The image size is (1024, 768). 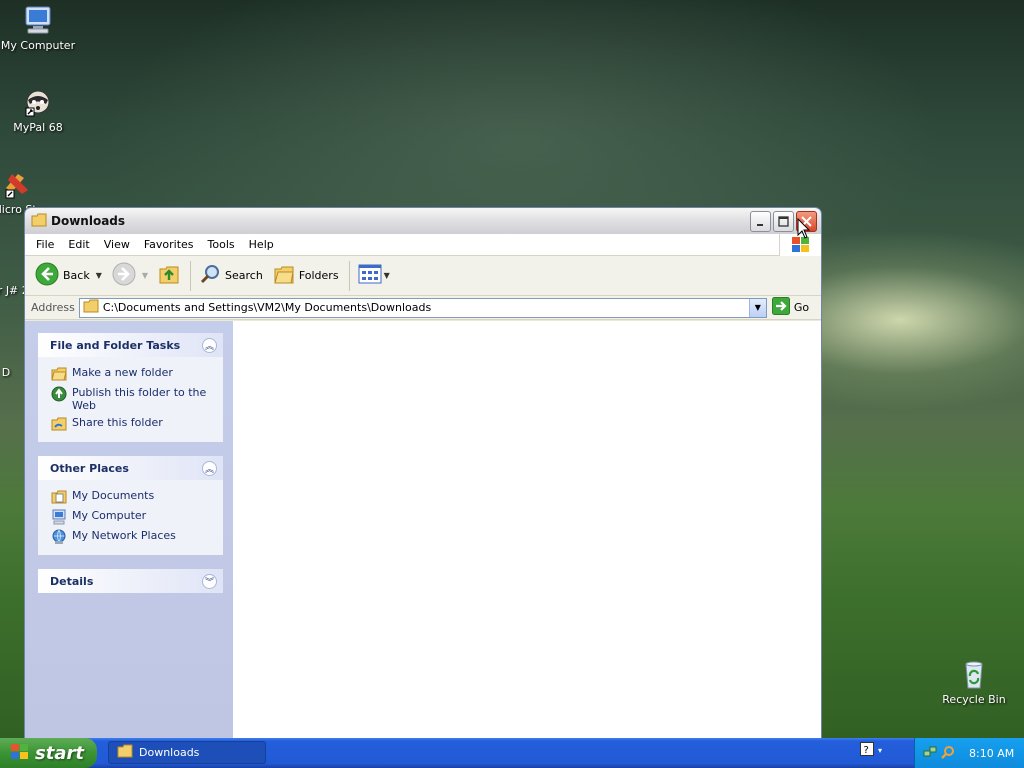 What do you see at coordinates (991, 753) in the screenshot?
I see `clock: 8:10 AM` at bounding box center [991, 753].